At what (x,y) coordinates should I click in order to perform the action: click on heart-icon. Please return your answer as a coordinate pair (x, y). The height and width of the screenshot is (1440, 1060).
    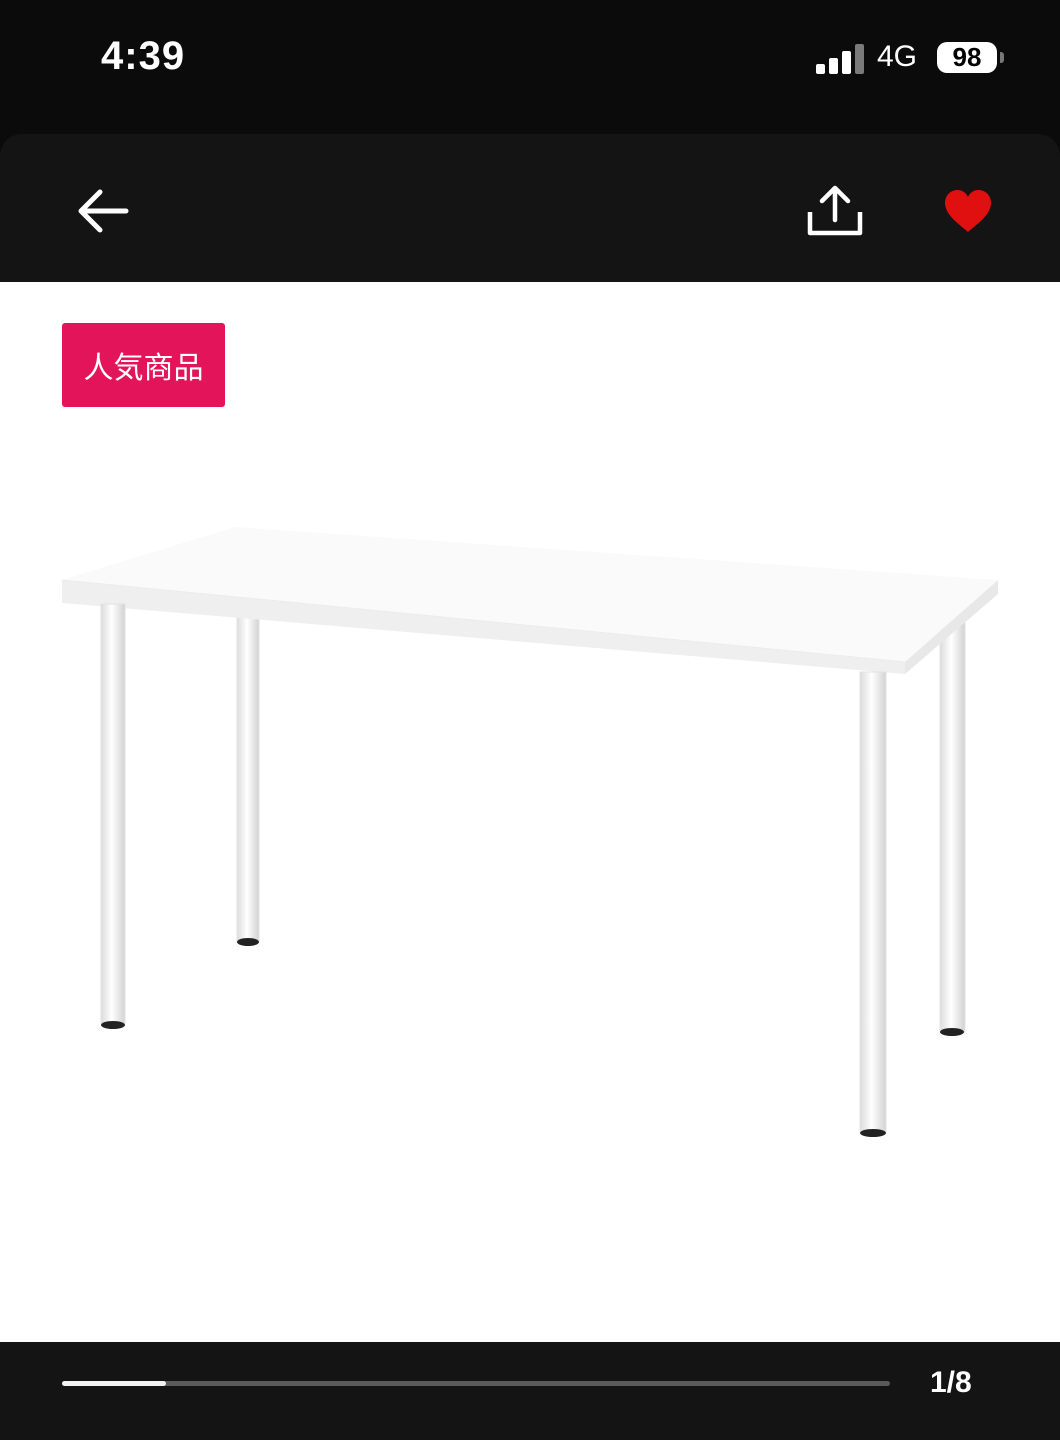
    Looking at the image, I should click on (968, 211).